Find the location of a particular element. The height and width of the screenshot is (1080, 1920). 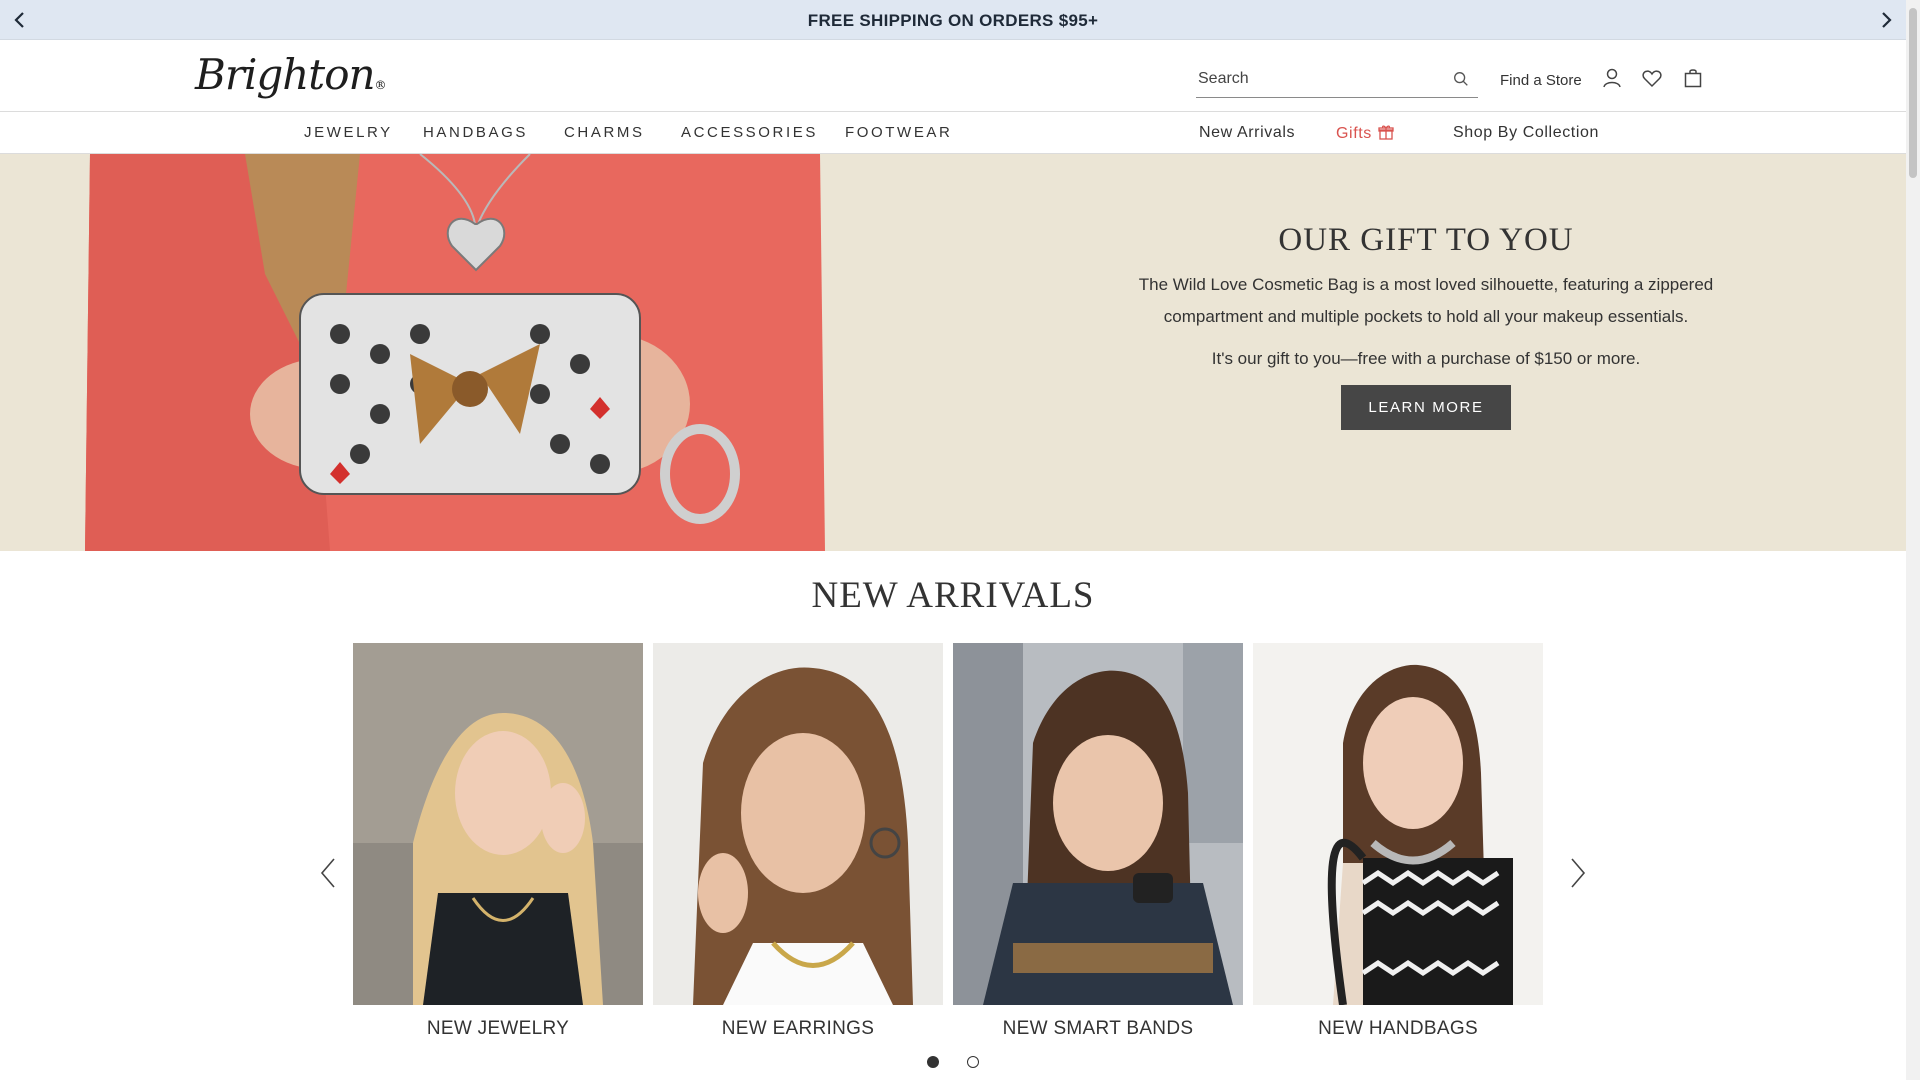

shopping-bag-icon is located at coordinates (1693, 78).